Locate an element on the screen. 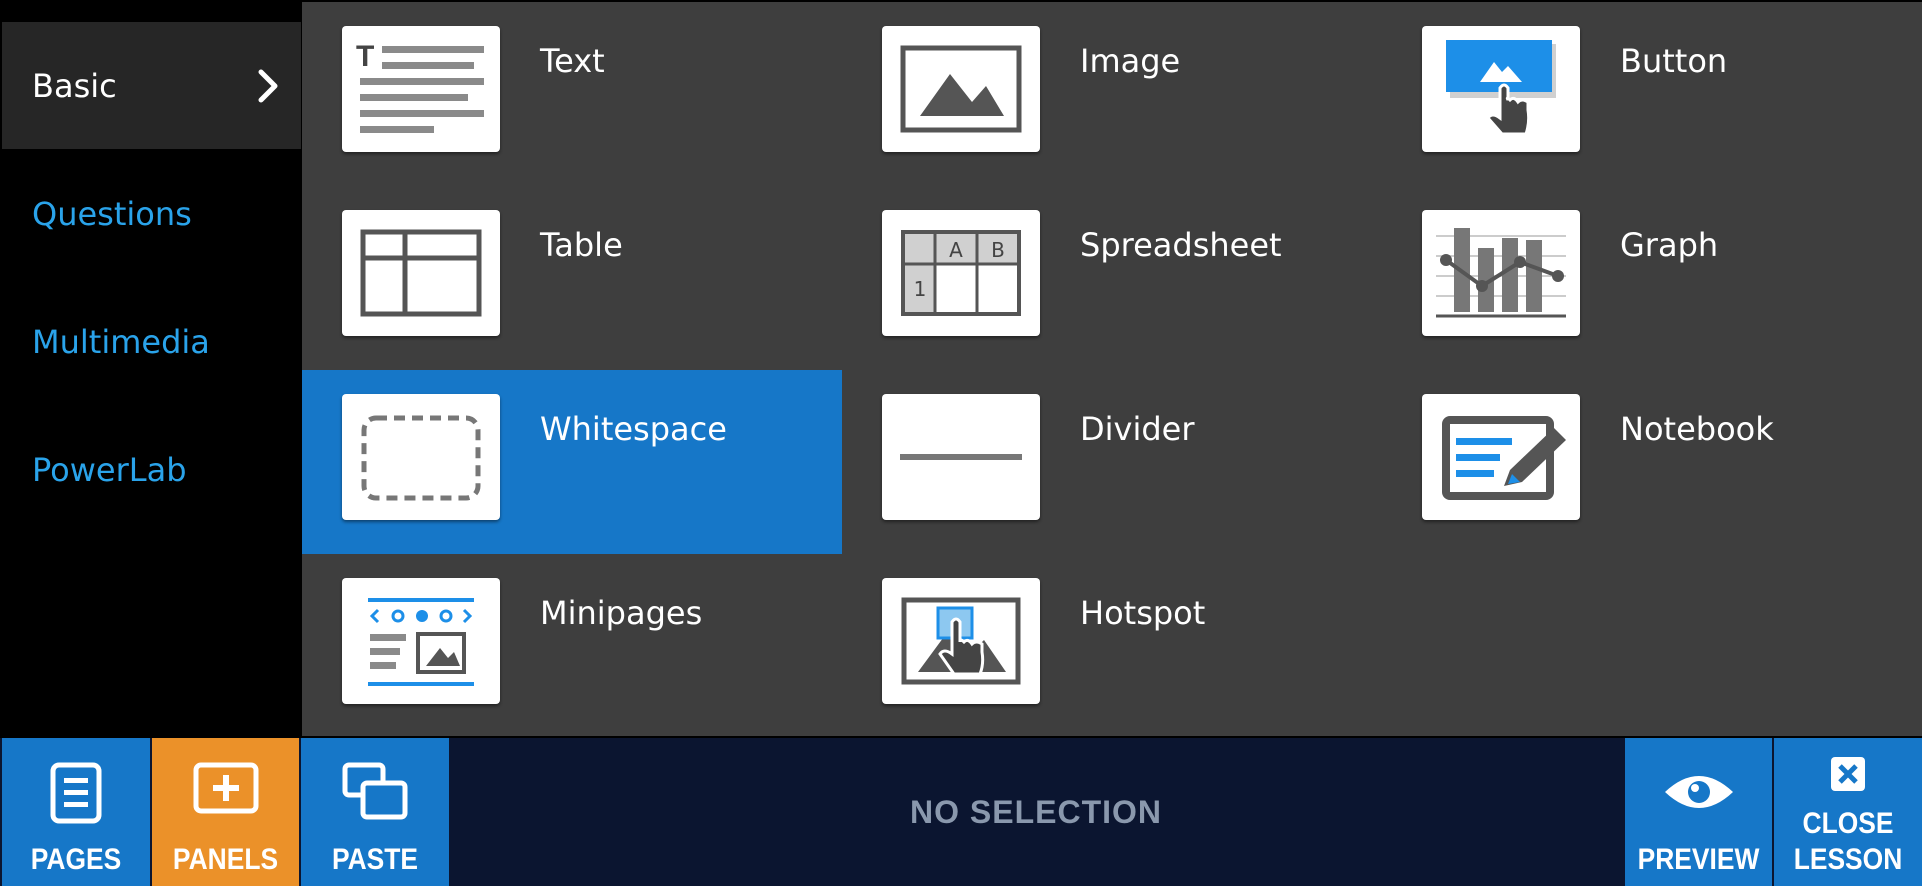 The width and height of the screenshot is (1922, 886). panel-option-label: Hotspot is located at coordinates (1143, 613).